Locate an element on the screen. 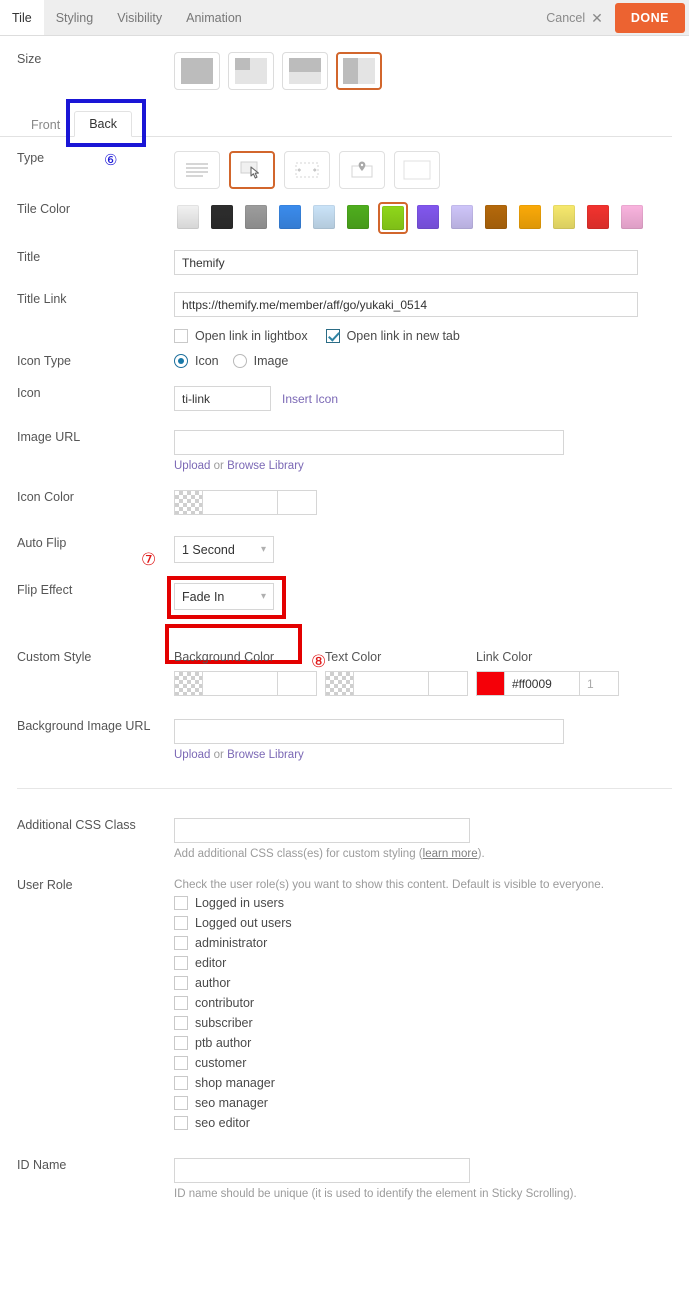 The width and height of the screenshot is (689, 1298). text-color-opacity is located at coordinates (448, 683).